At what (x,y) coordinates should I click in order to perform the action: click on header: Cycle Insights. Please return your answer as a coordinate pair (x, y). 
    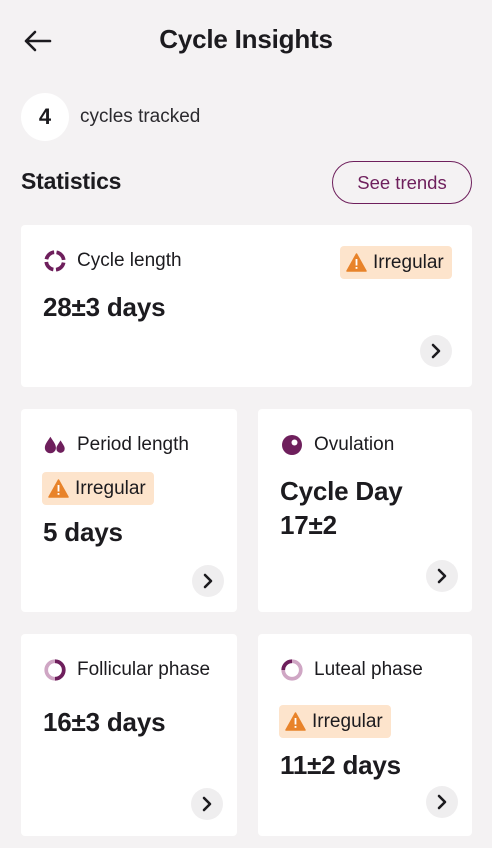
    Looking at the image, I should click on (246, 41).